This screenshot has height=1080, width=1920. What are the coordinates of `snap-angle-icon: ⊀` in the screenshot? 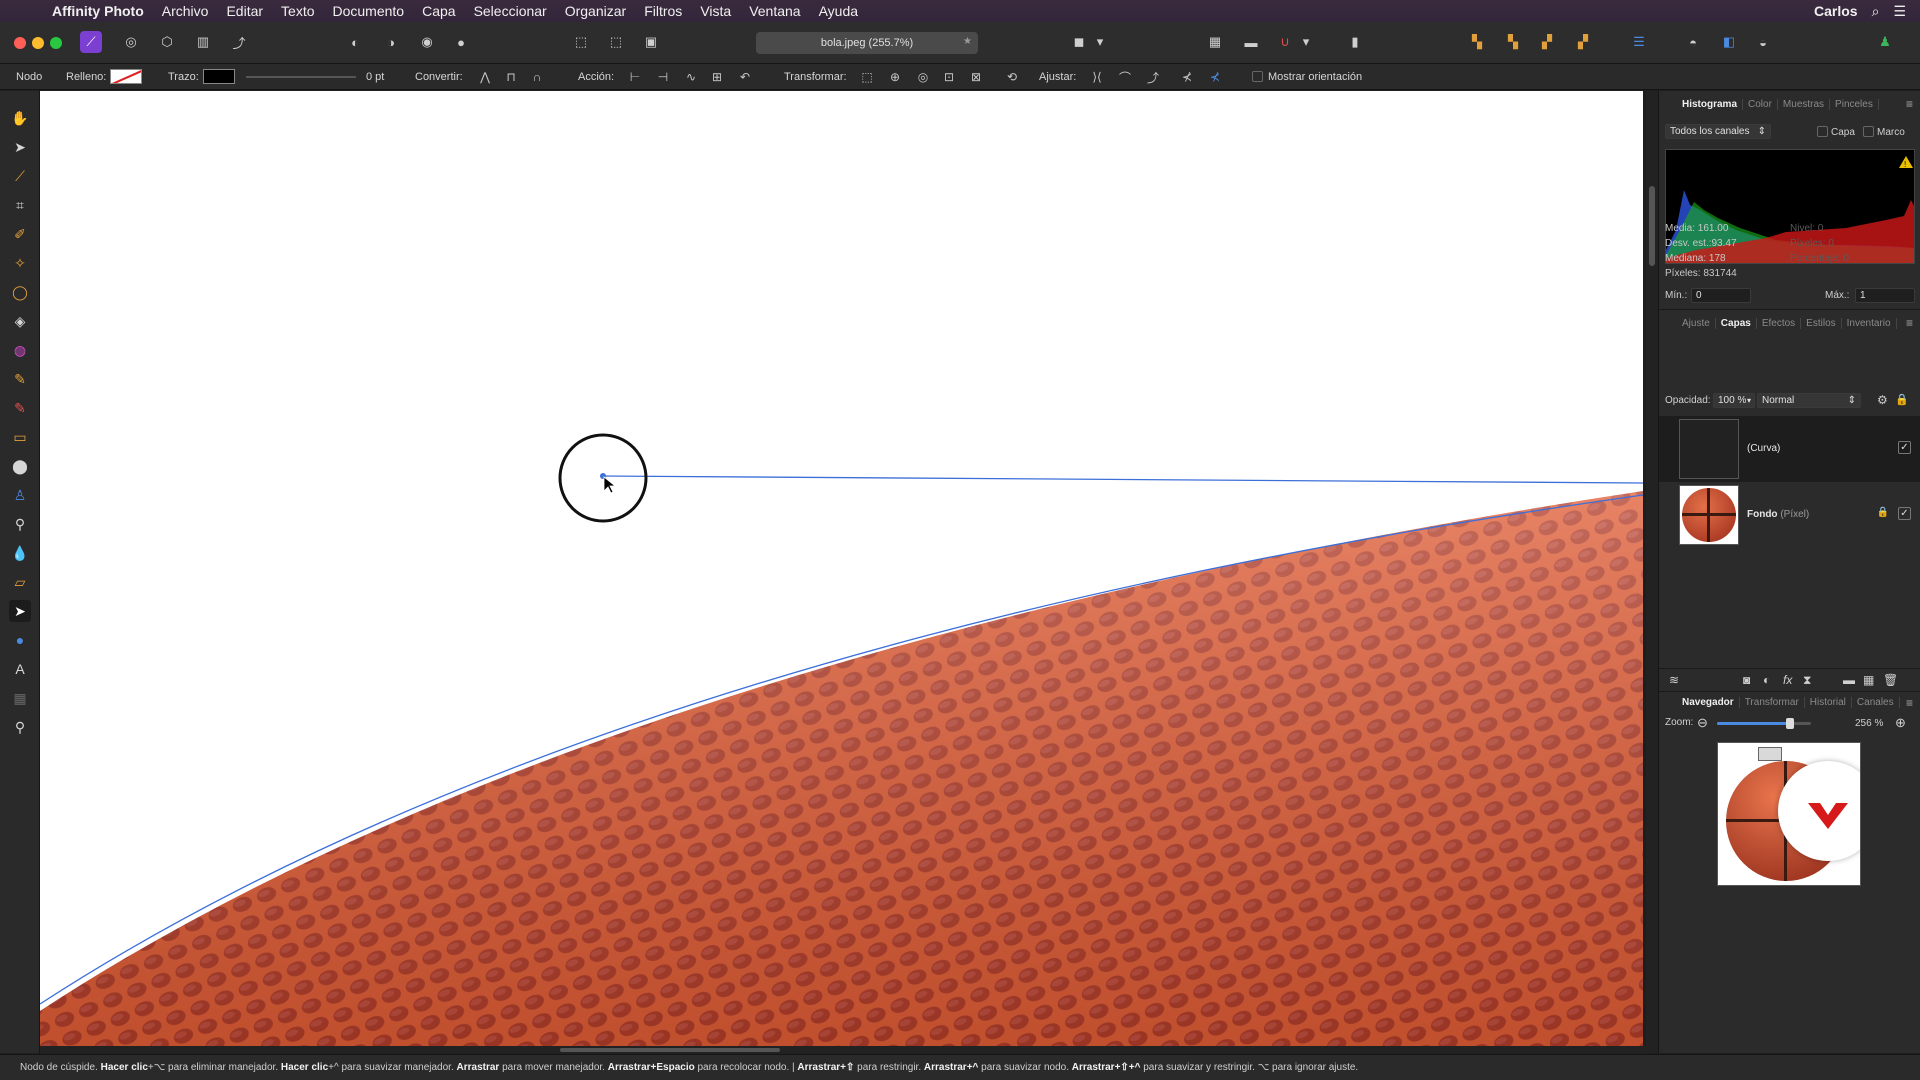 It's located at (1187, 77).